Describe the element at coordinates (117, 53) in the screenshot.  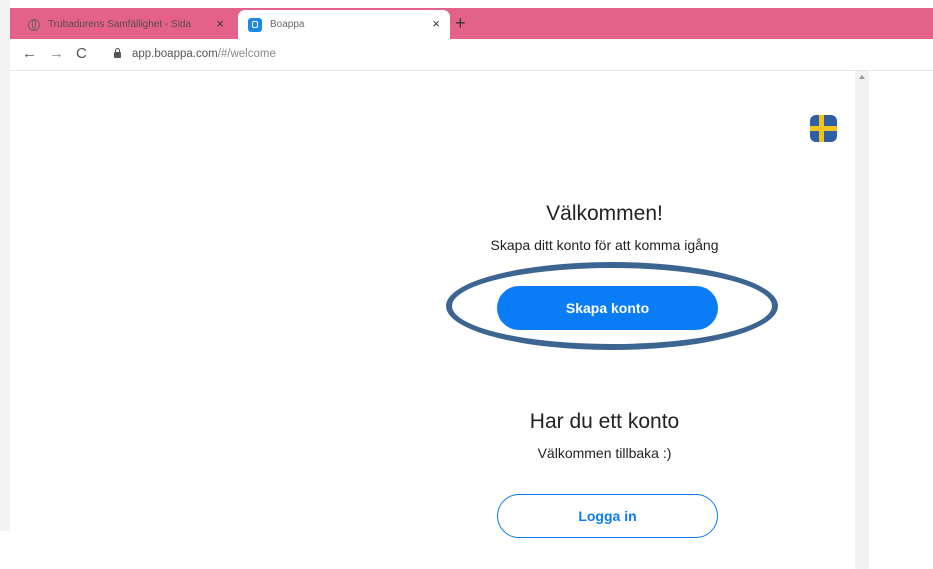
I see `lock-icon` at that location.